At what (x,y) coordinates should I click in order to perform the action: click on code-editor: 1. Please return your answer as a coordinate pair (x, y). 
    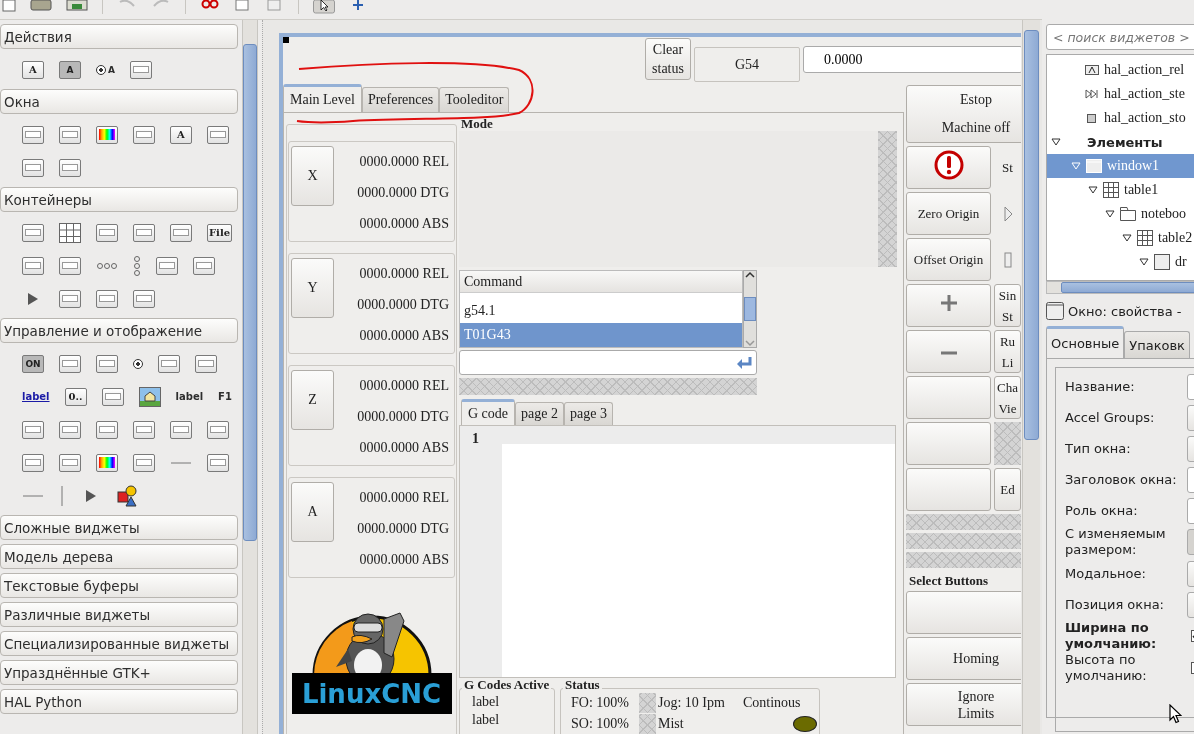
    Looking at the image, I should click on (677, 551).